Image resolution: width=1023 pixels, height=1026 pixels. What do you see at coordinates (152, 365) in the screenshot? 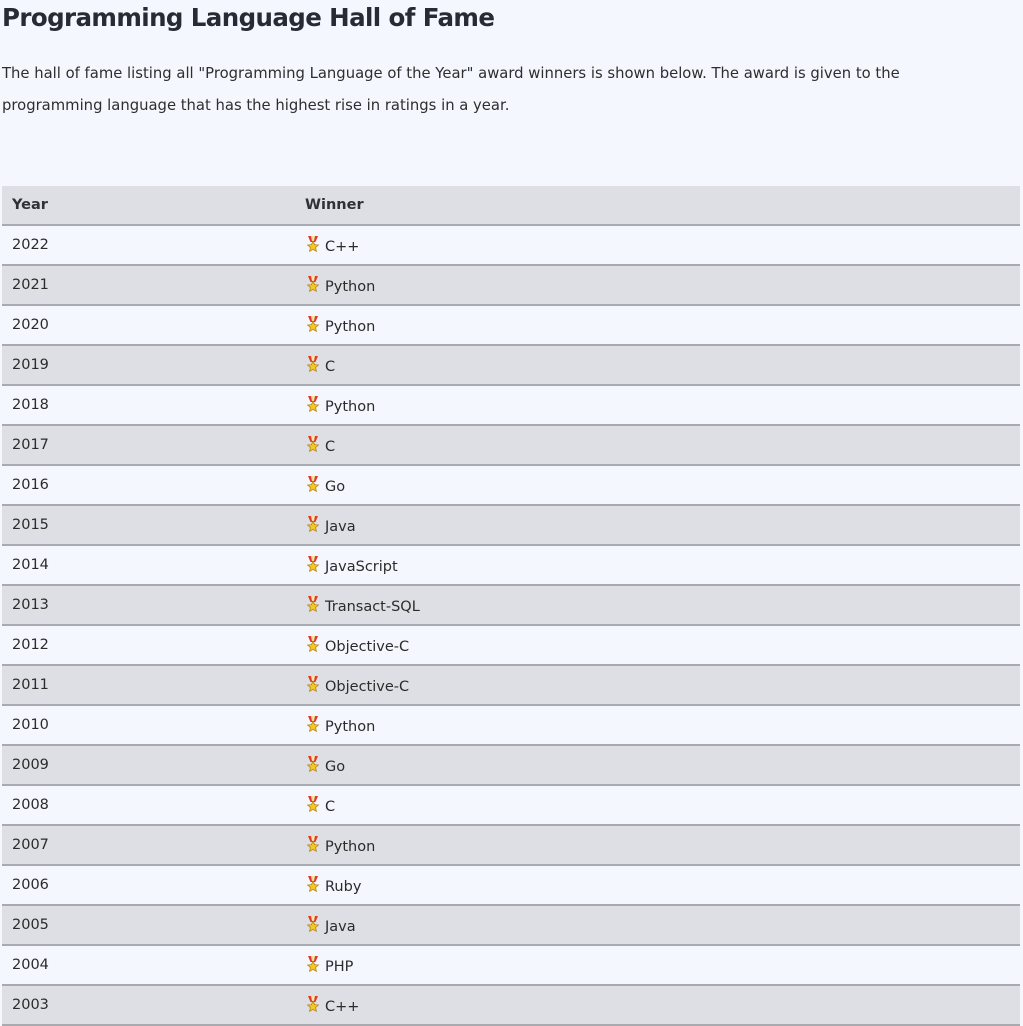
I see `year-cell: 2019` at bounding box center [152, 365].